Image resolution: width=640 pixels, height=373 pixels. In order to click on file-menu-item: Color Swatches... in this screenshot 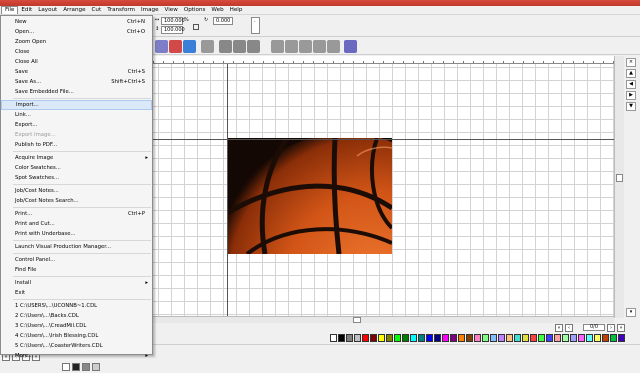, I will do `click(76, 168)`.